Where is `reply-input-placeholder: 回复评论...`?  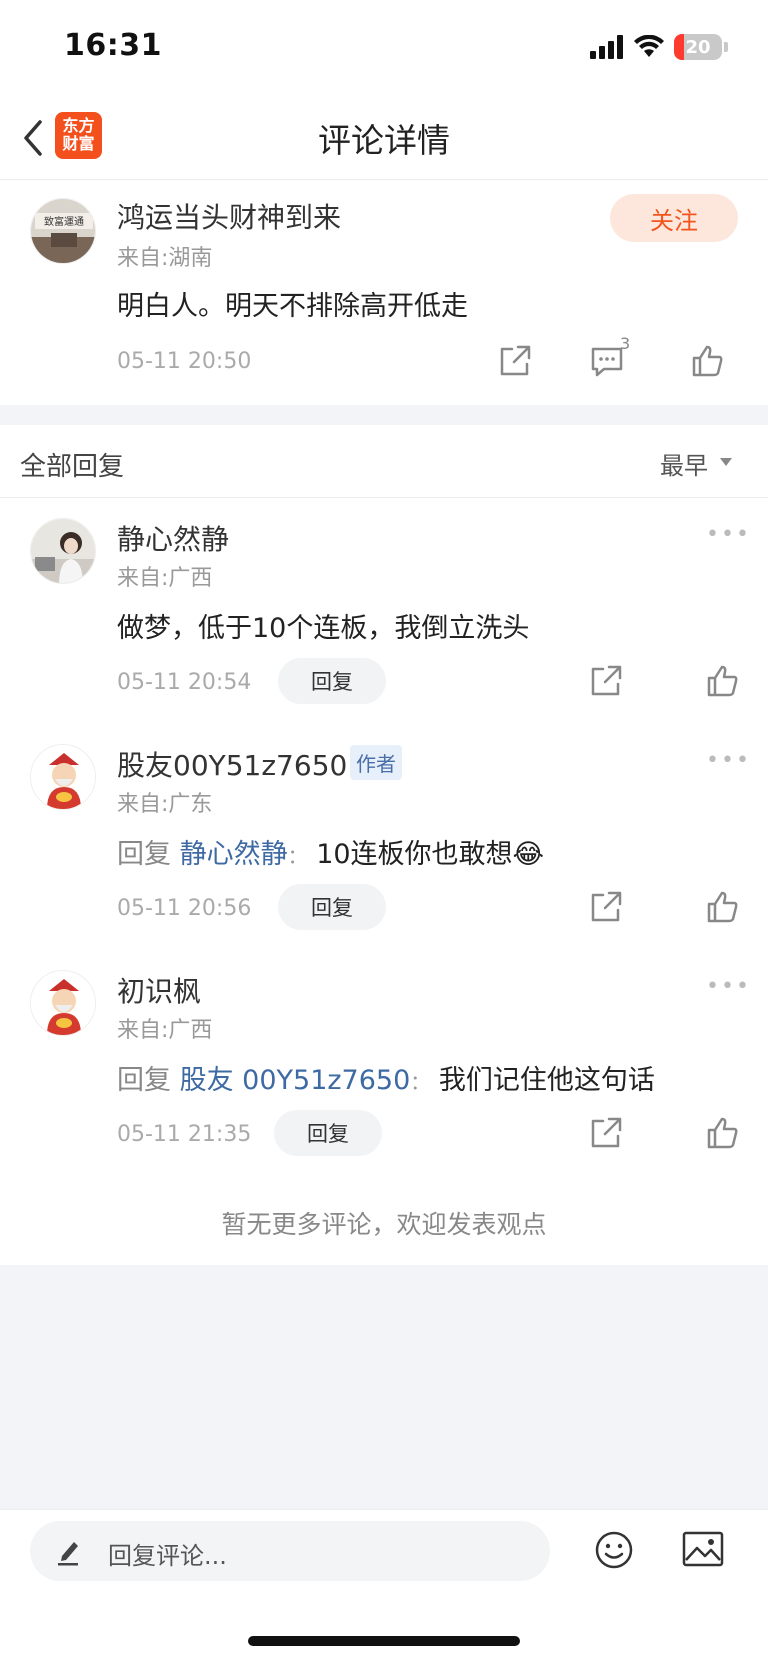 reply-input-placeholder: 回复评论... is located at coordinates (167, 1553).